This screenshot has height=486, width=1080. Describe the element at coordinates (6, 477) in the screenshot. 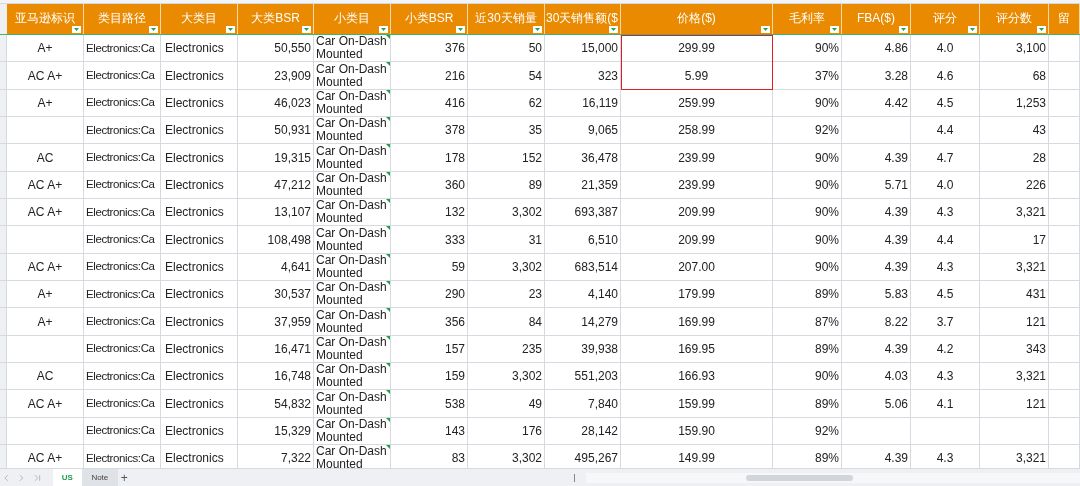

I see `first-sheet-icon` at that location.